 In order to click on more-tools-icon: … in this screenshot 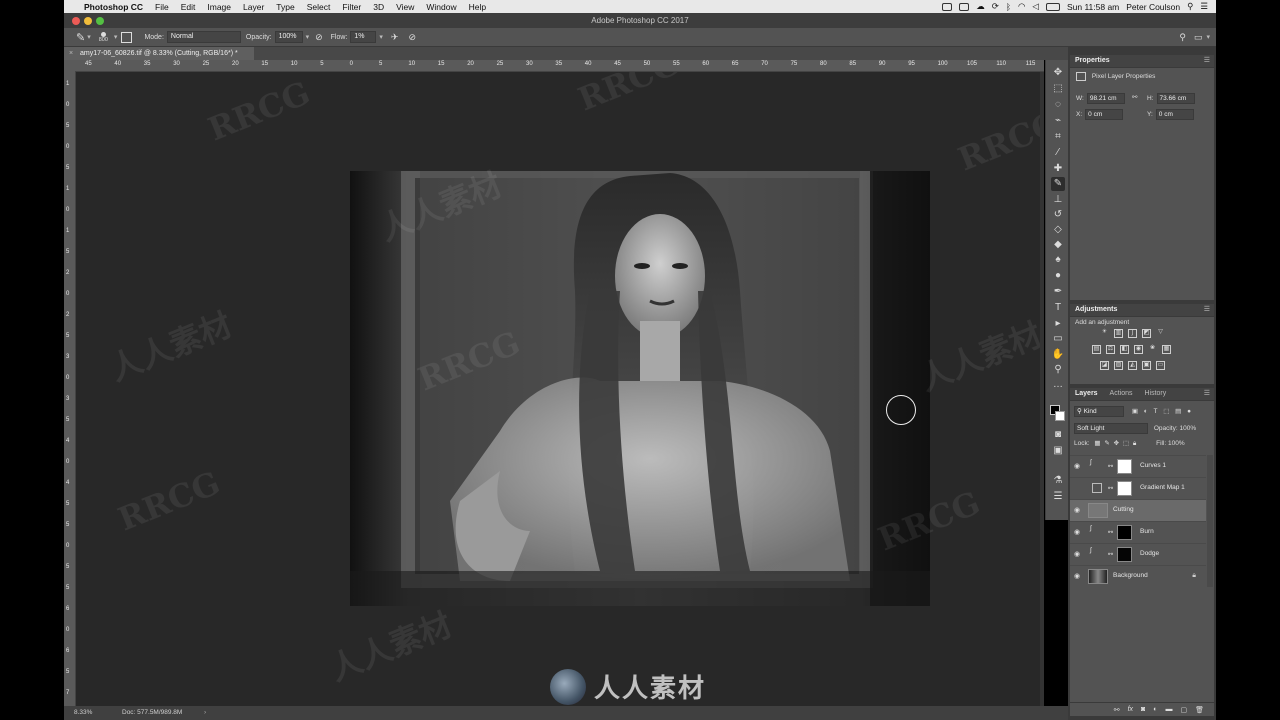, I will do `click(1058, 385)`.